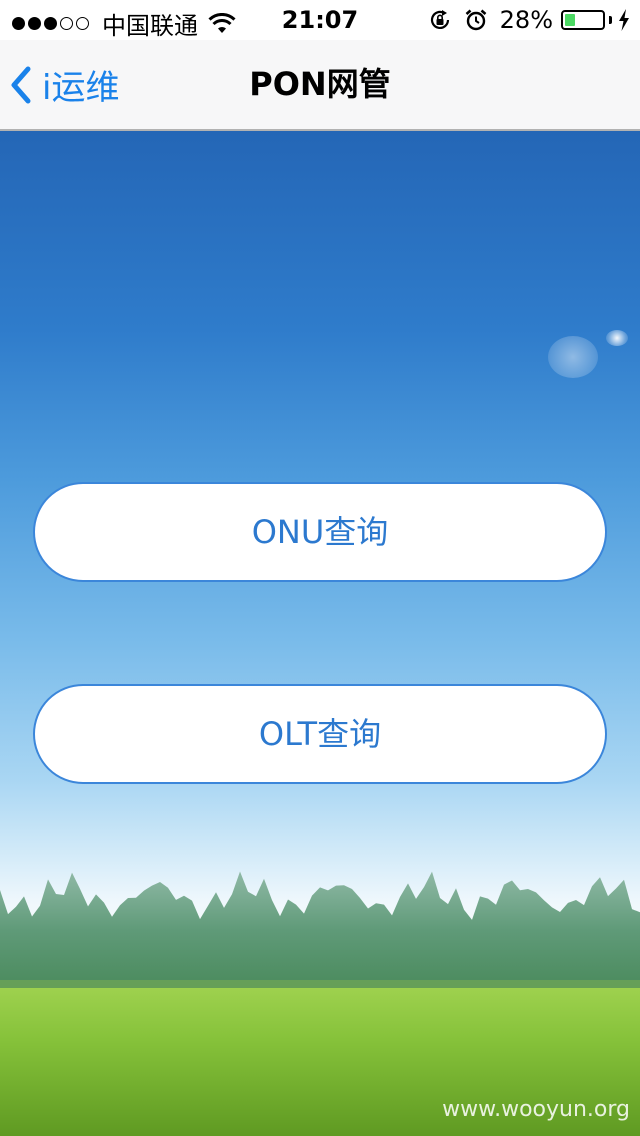  I want to click on page-title: PON网管, so click(320, 84).